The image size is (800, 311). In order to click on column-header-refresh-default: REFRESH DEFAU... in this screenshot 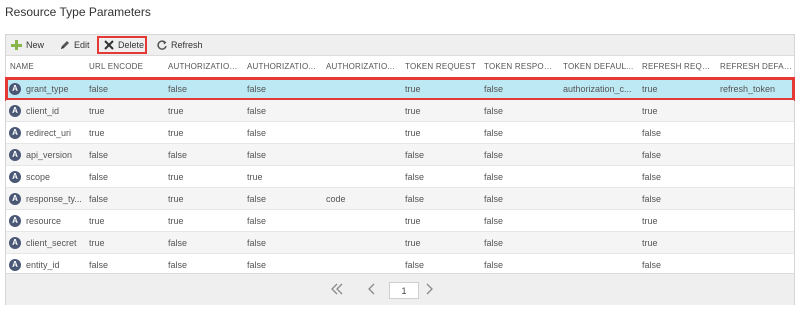, I will do `click(756, 67)`.